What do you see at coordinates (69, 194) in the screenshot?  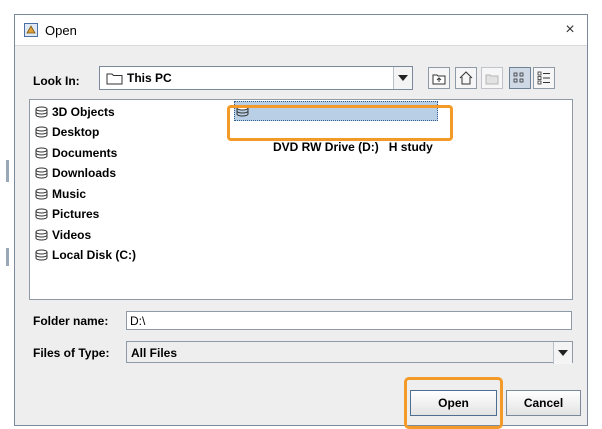 I see `list-item-label: Music` at bounding box center [69, 194].